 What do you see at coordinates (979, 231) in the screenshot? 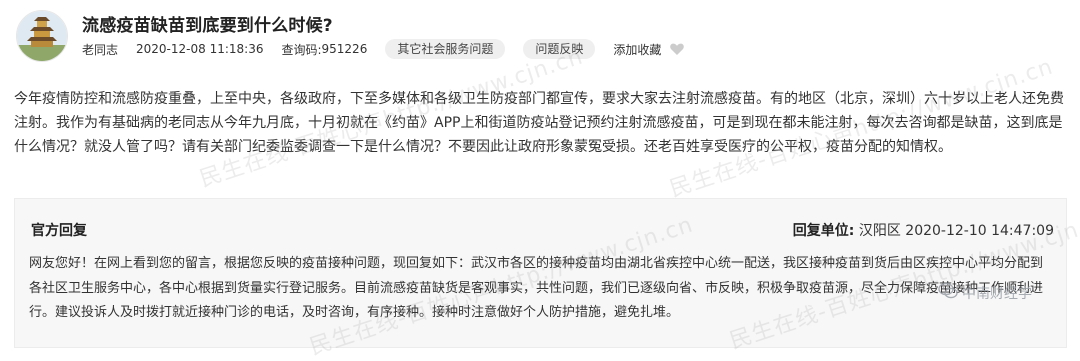
I see `reply-datetime: 2020-12-10 14:47:09` at bounding box center [979, 231].